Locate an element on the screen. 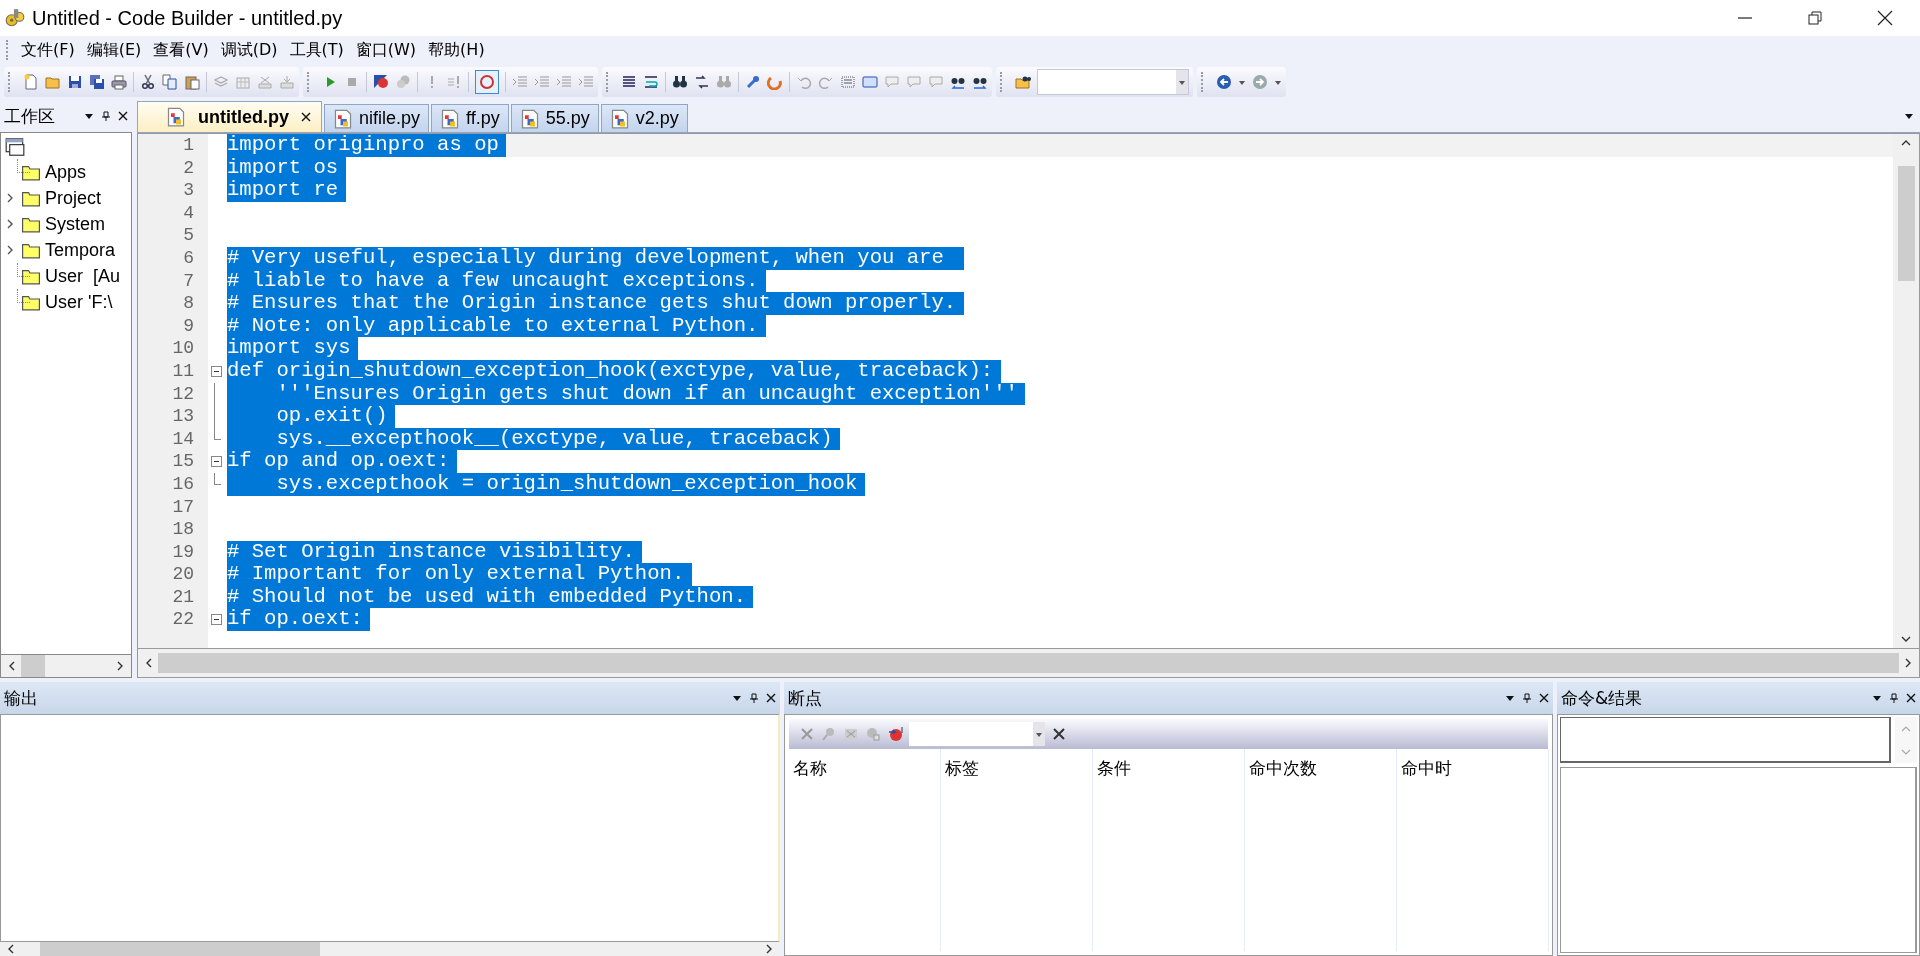 The height and width of the screenshot is (956, 1920). dotted-list-icon is located at coordinates (848, 82).